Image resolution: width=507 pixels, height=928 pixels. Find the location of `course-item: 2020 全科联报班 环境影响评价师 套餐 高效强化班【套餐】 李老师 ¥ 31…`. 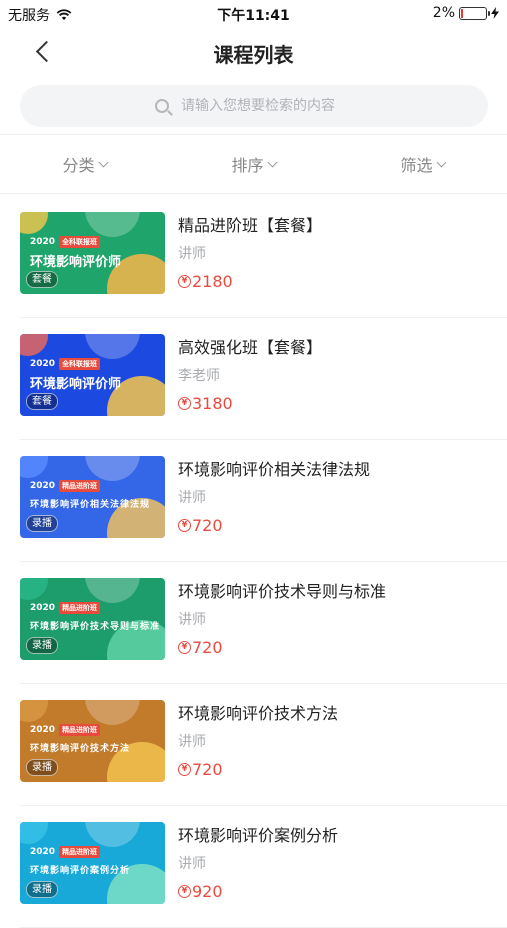

course-item: 2020 全科联报班 环境影响评价师 套餐 高效强化班【套餐】 李老师 ¥ 31… is located at coordinates (253, 379).